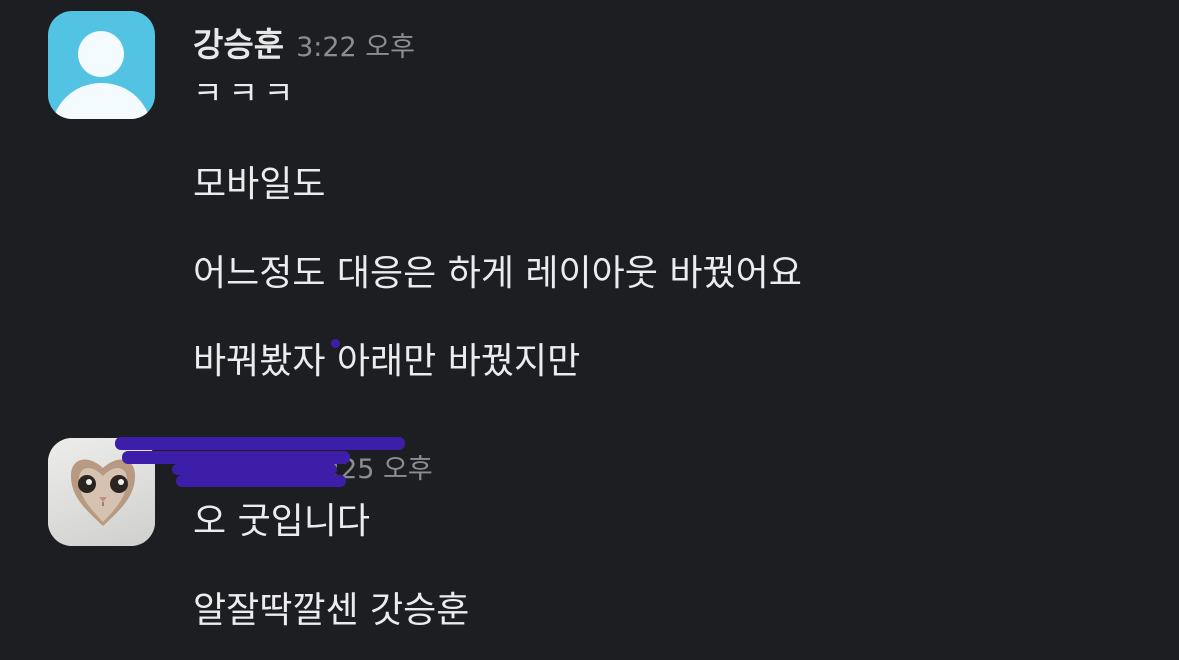 This screenshot has width=1179, height=660. What do you see at coordinates (331, 610) in the screenshot?
I see `message-text: 알잘딱깔센 갓승훈` at bounding box center [331, 610].